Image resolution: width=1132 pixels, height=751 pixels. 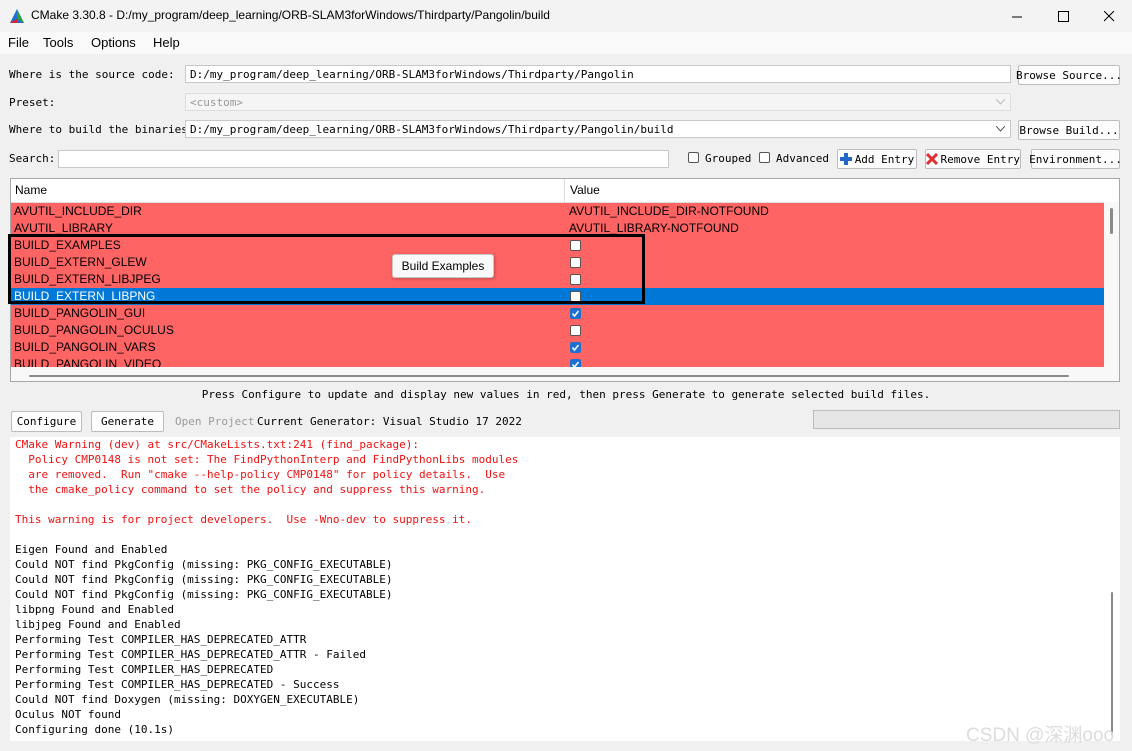 I want to click on add-entry-button: Add Entry, so click(x=877, y=159).